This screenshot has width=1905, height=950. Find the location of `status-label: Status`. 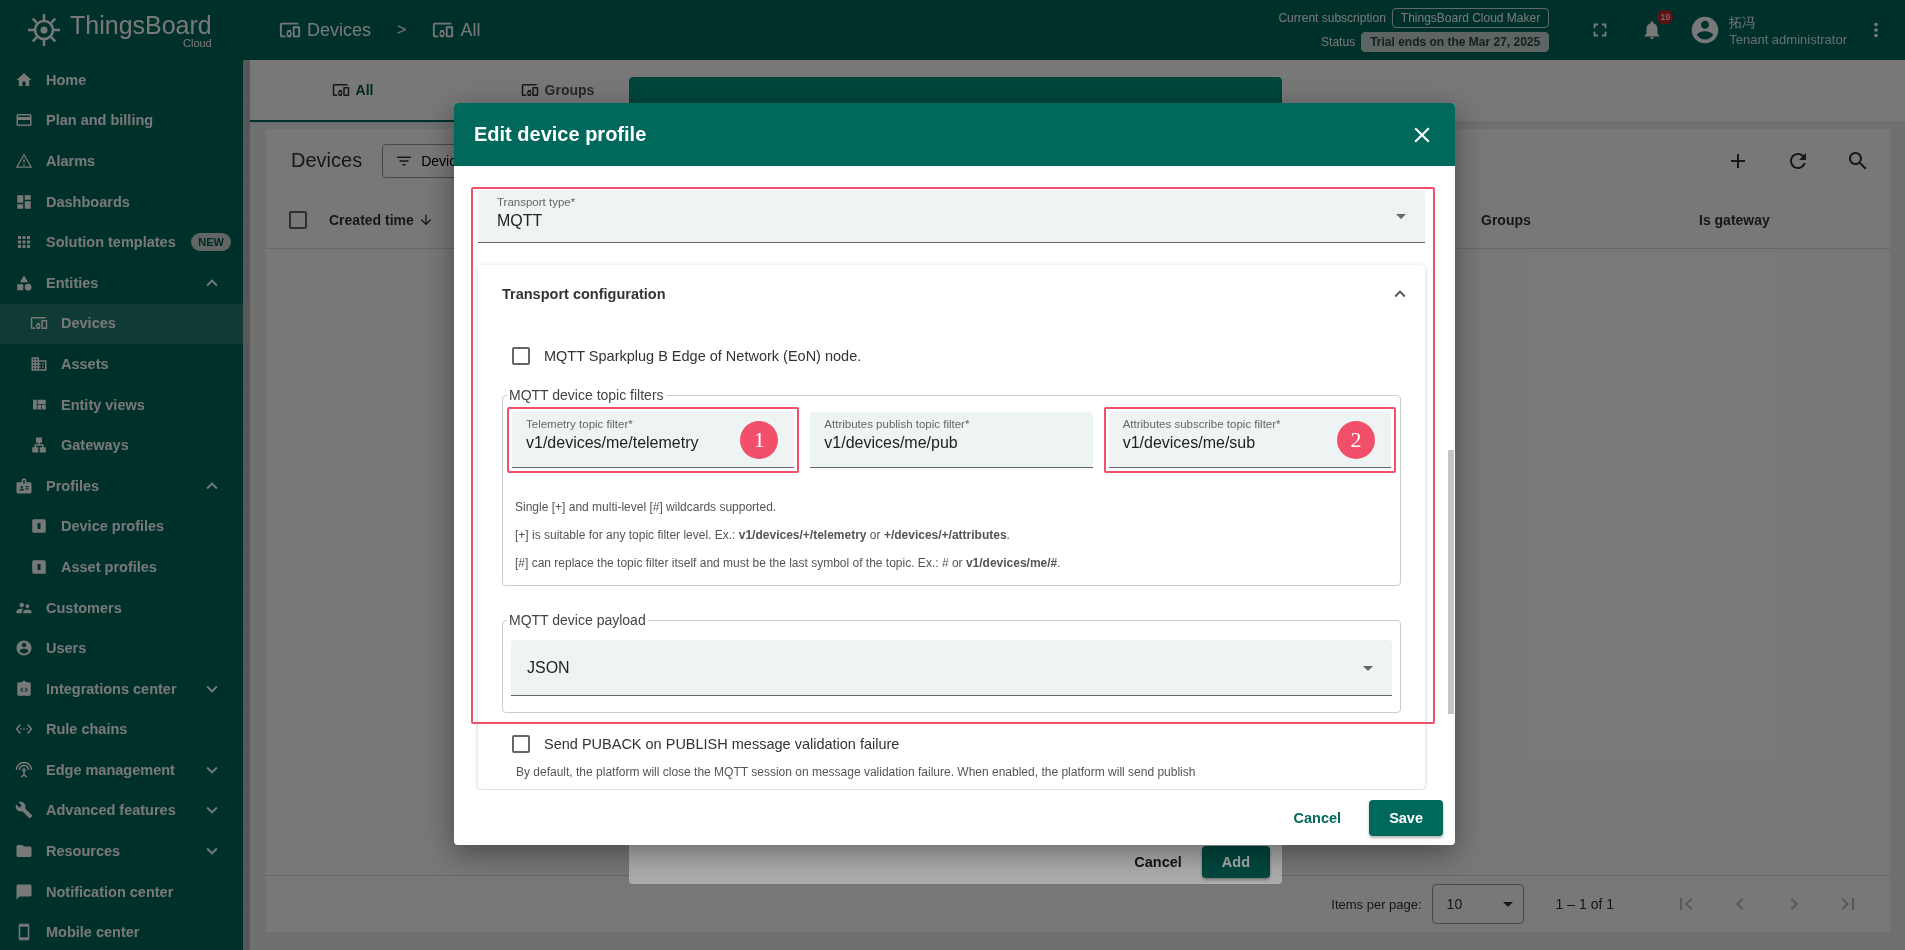

status-label: Status is located at coordinates (1338, 42).